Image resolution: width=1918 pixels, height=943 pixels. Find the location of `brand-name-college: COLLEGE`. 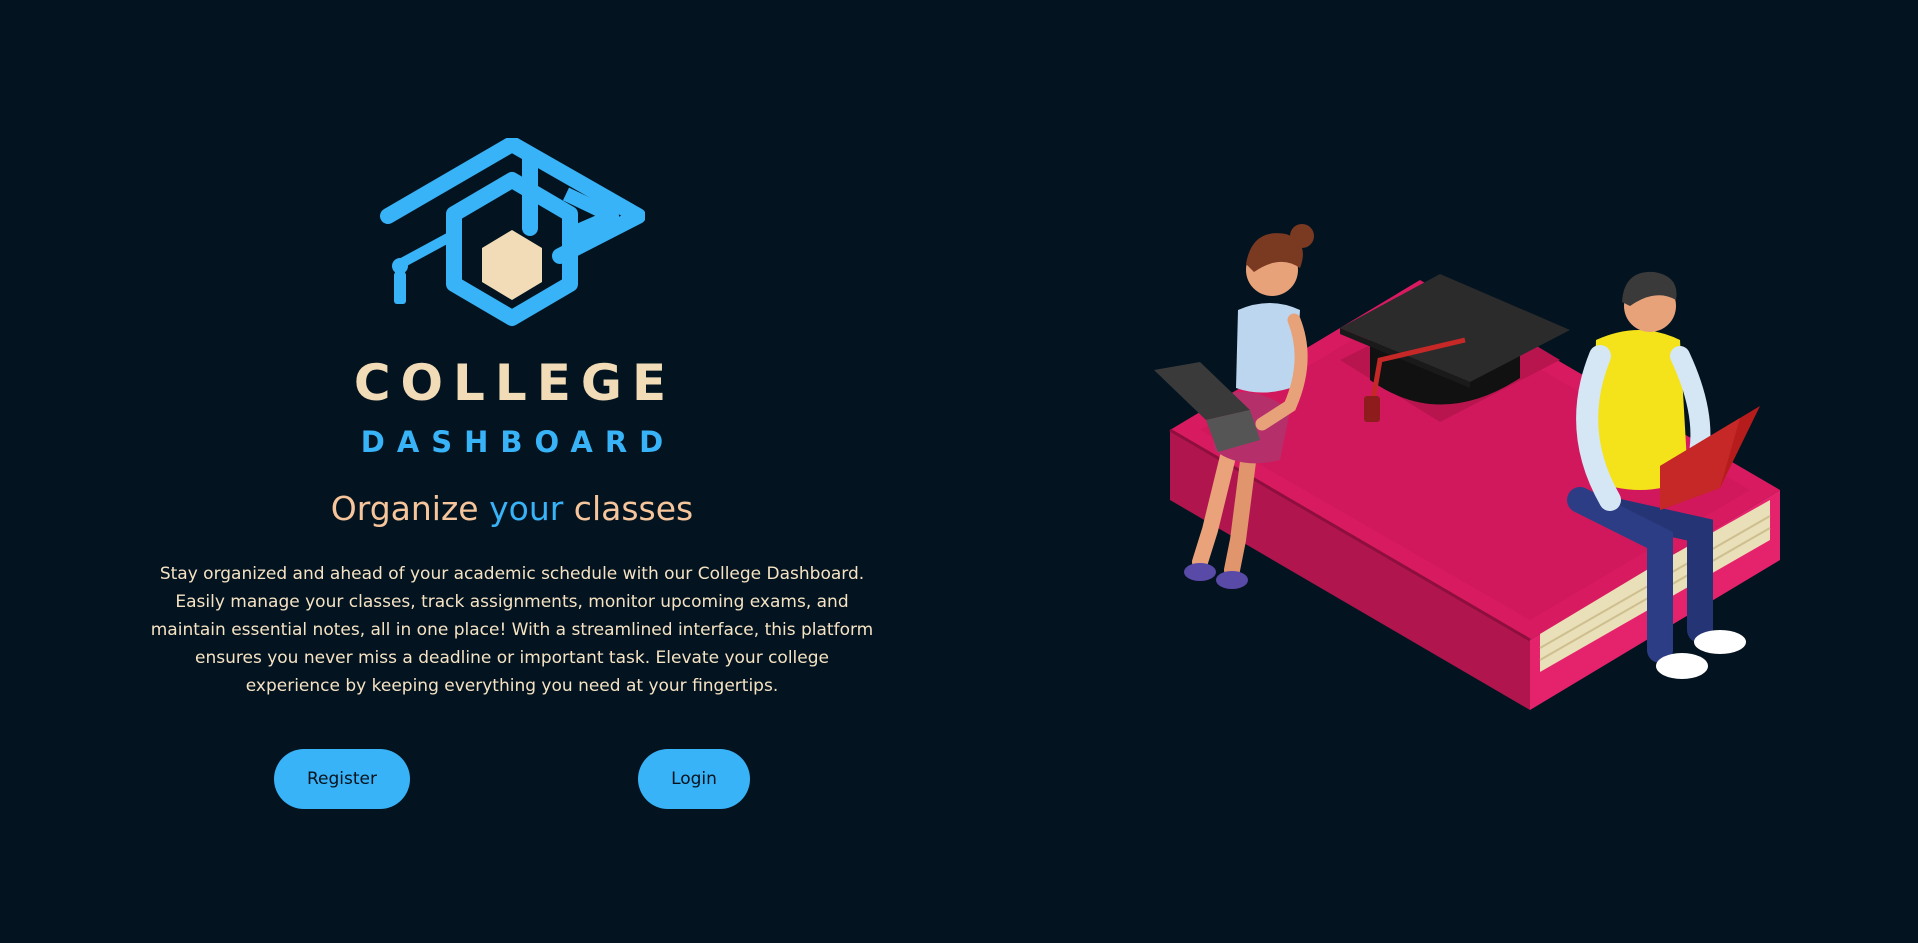

brand-name-college: COLLEGE is located at coordinates (515, 383).